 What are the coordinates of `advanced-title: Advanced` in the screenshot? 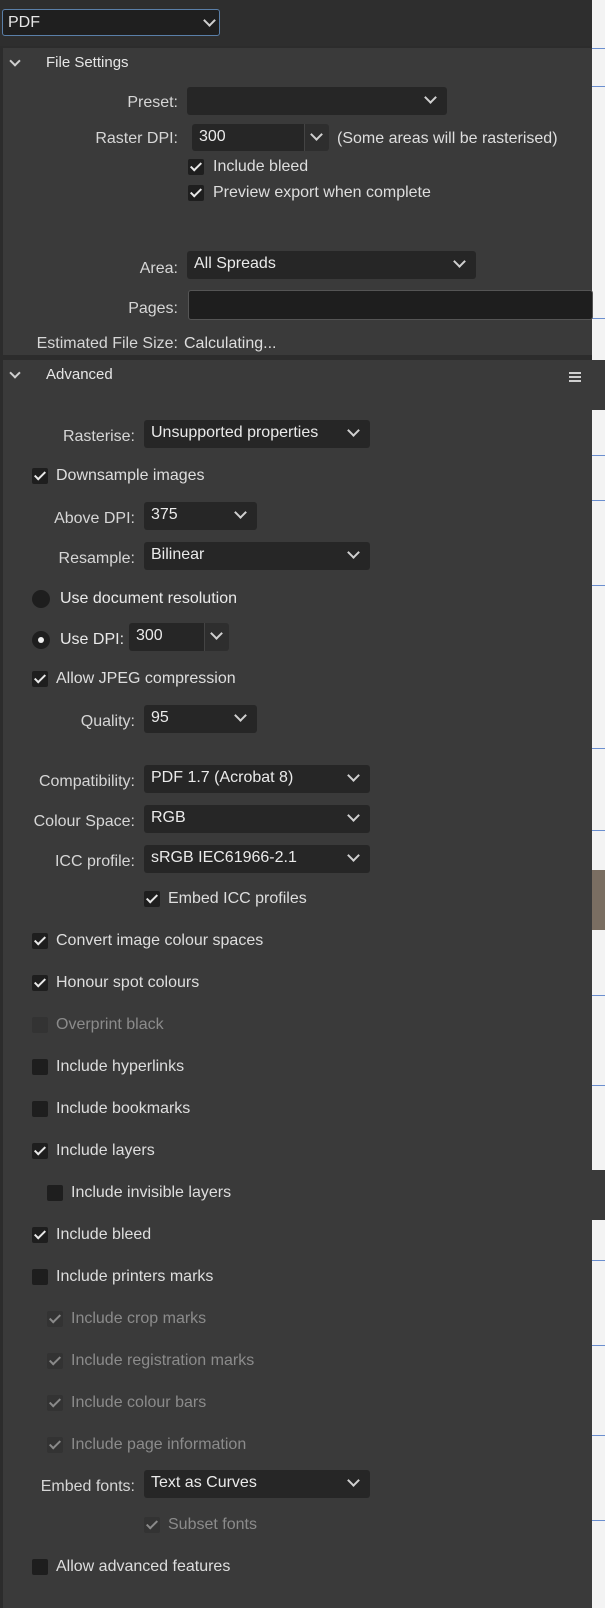 It's located at (79, 374).